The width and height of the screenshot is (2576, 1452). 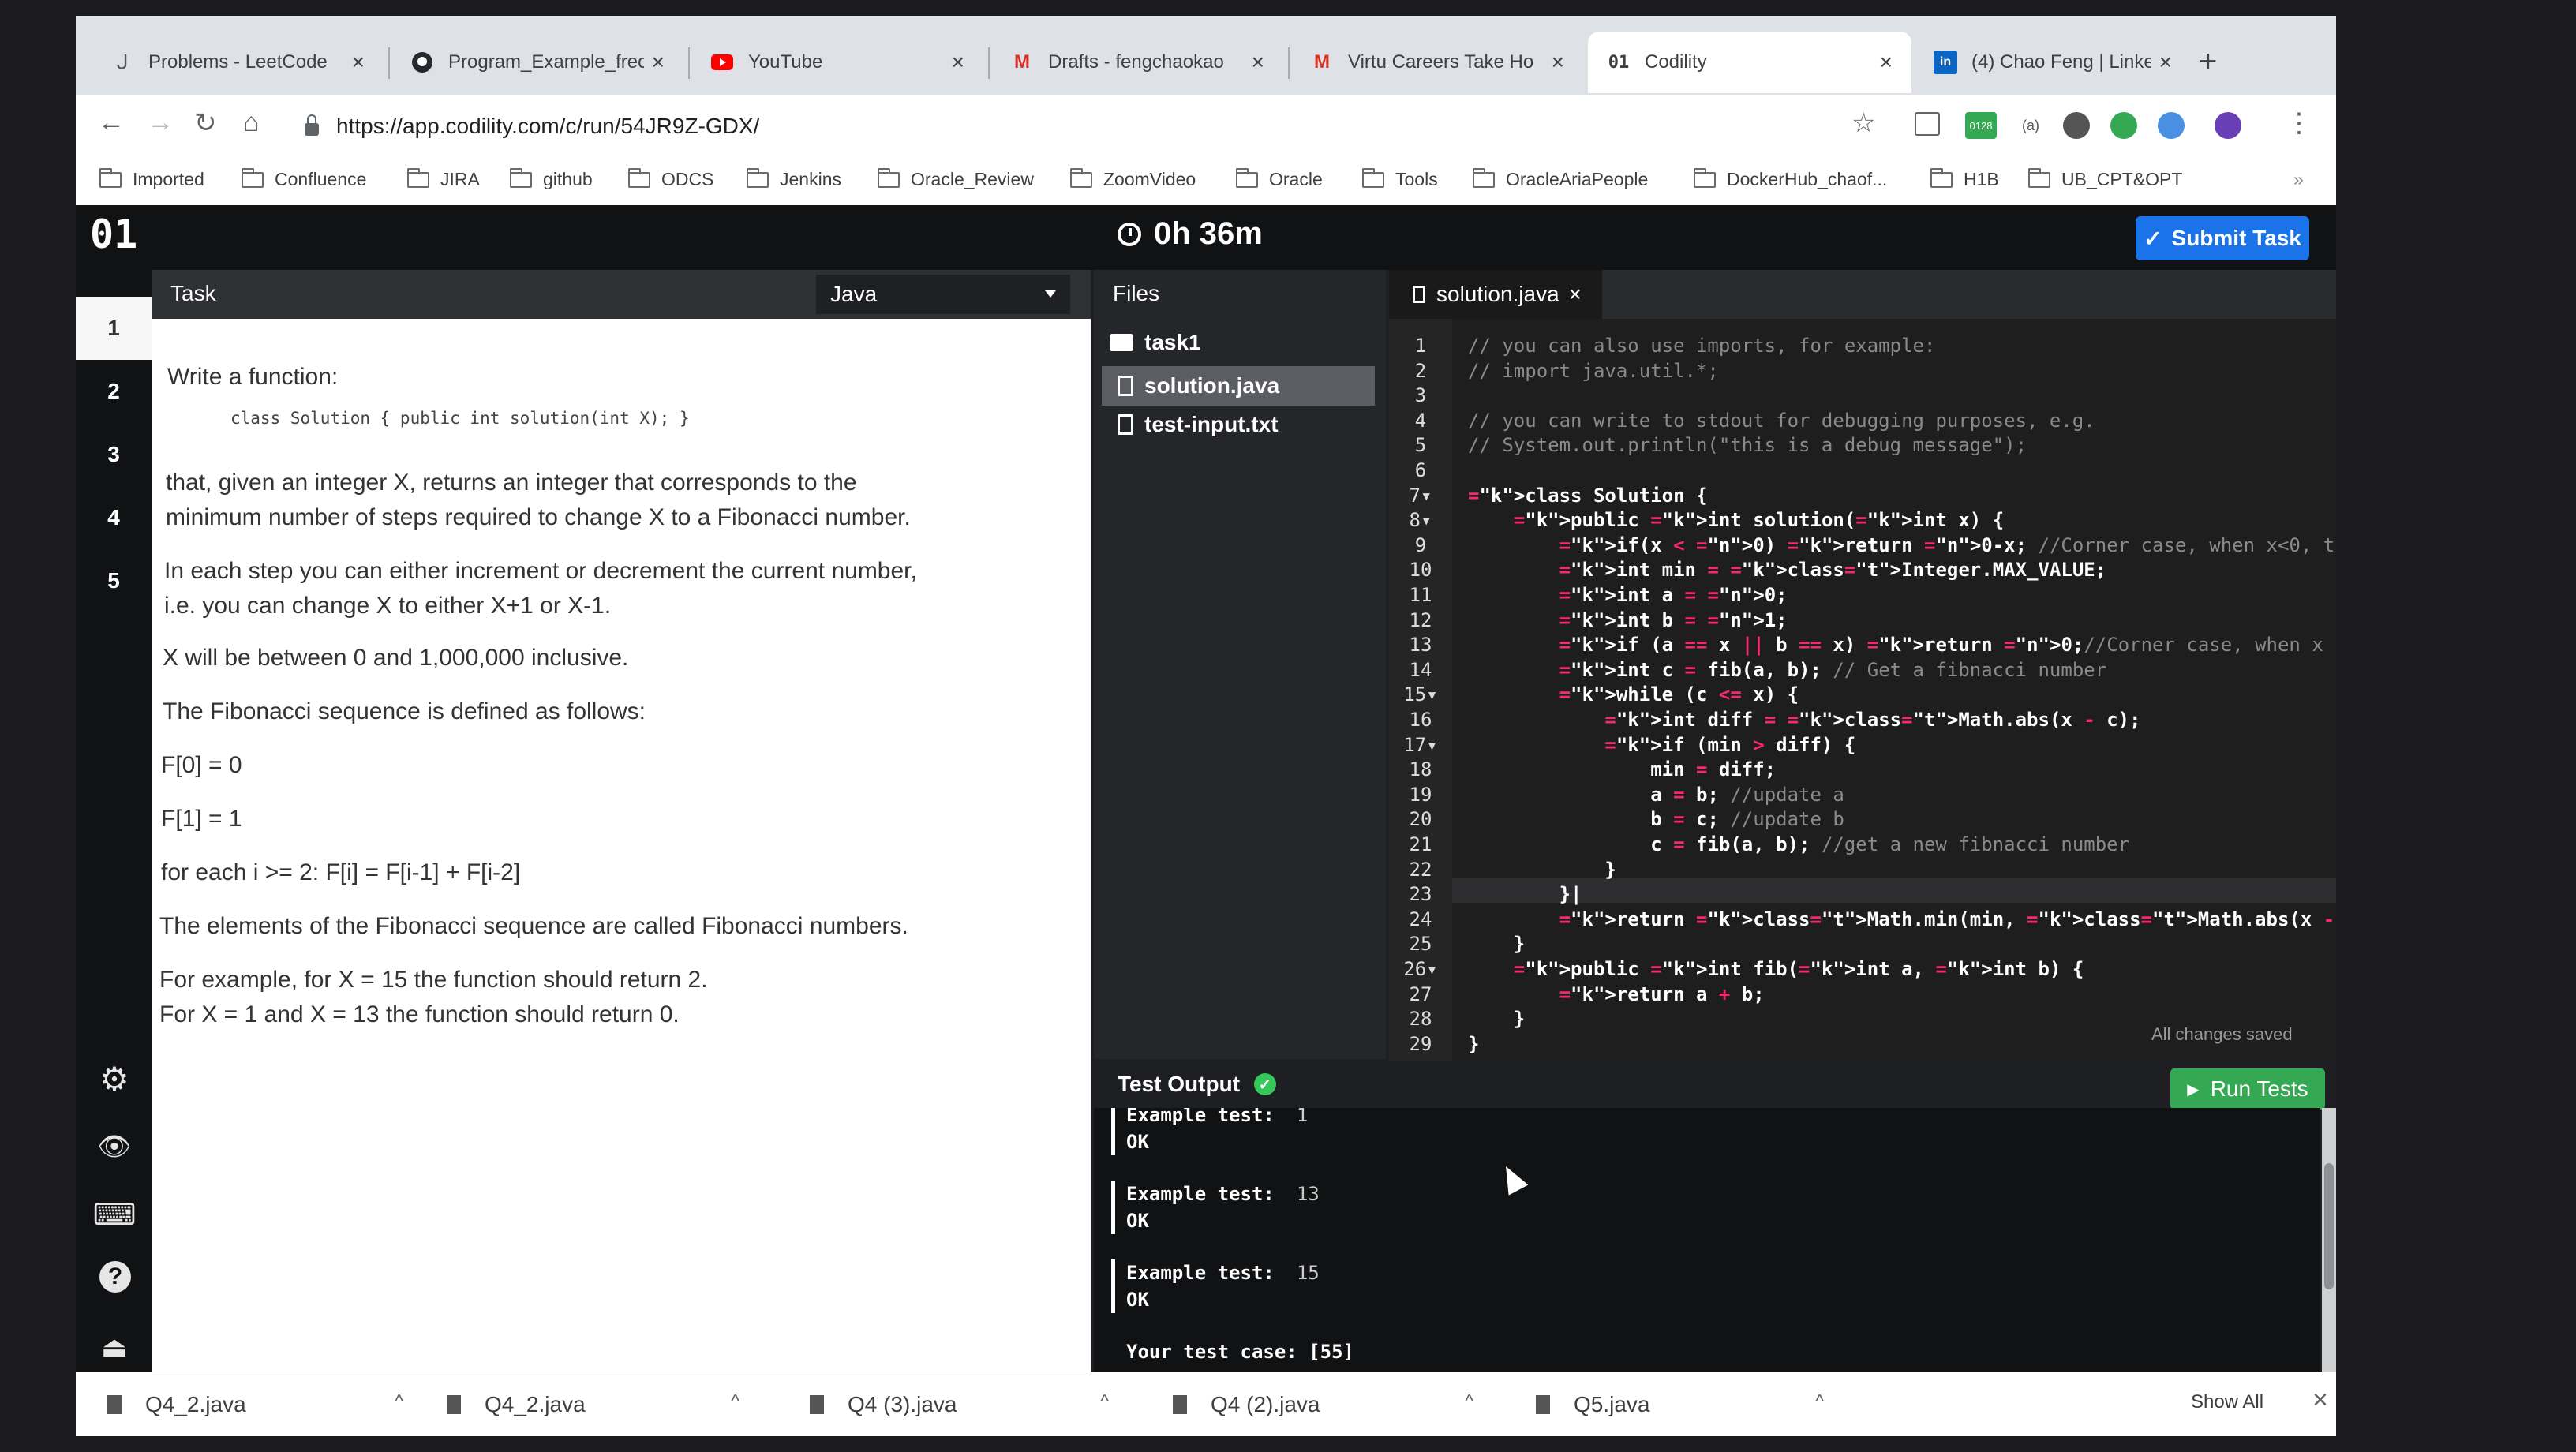 What do you see at coordinates (114, 454) in the screenshot?
I see `task-number-3: 3` at bounding box center [114, 454].